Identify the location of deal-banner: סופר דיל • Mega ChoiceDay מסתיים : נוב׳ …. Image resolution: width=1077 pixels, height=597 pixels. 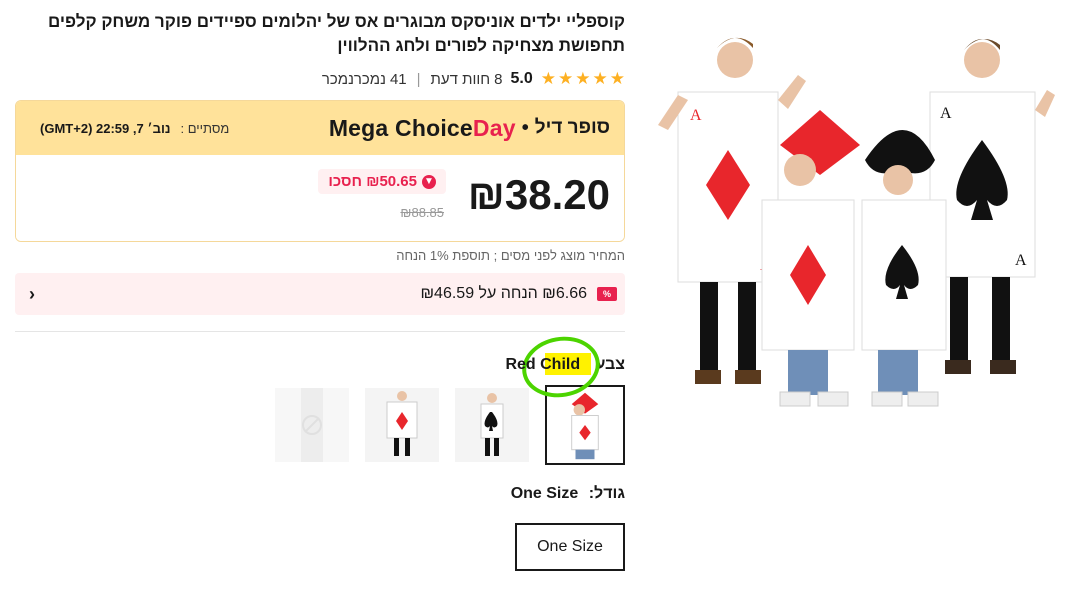
(320, 128).